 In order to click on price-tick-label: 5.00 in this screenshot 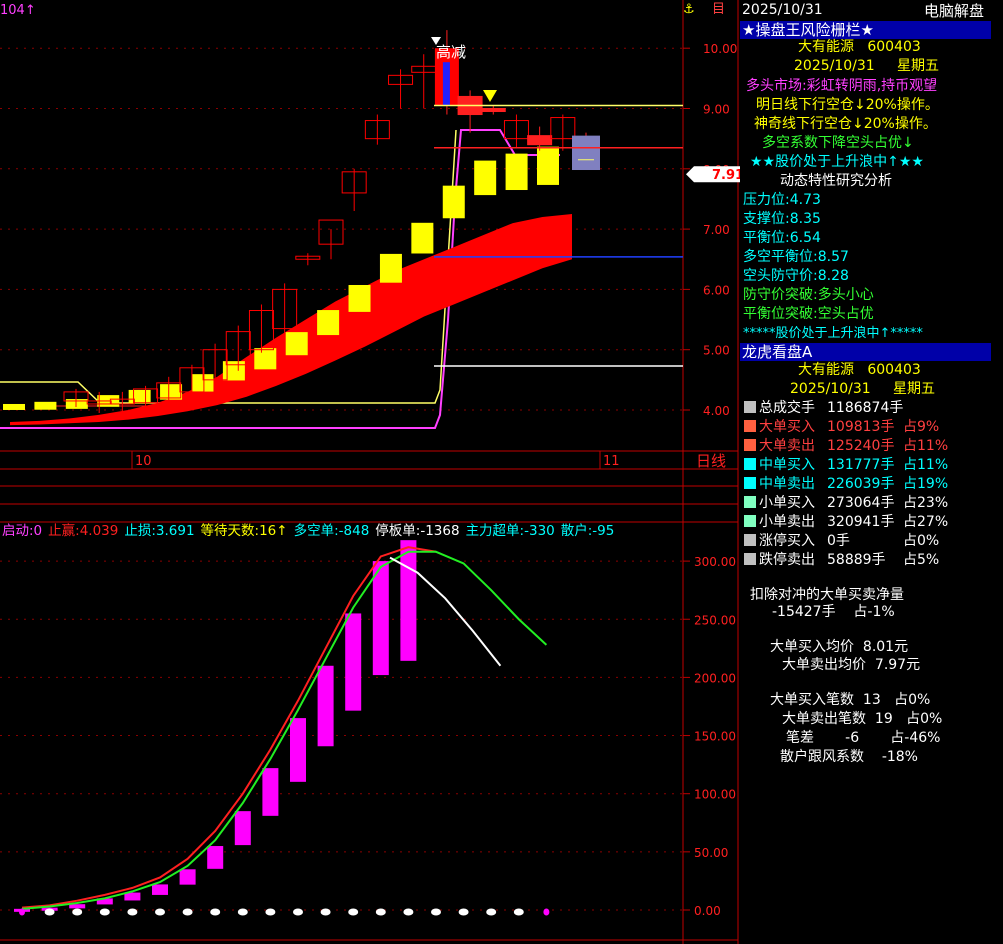, I will do `click(716, 351)`.